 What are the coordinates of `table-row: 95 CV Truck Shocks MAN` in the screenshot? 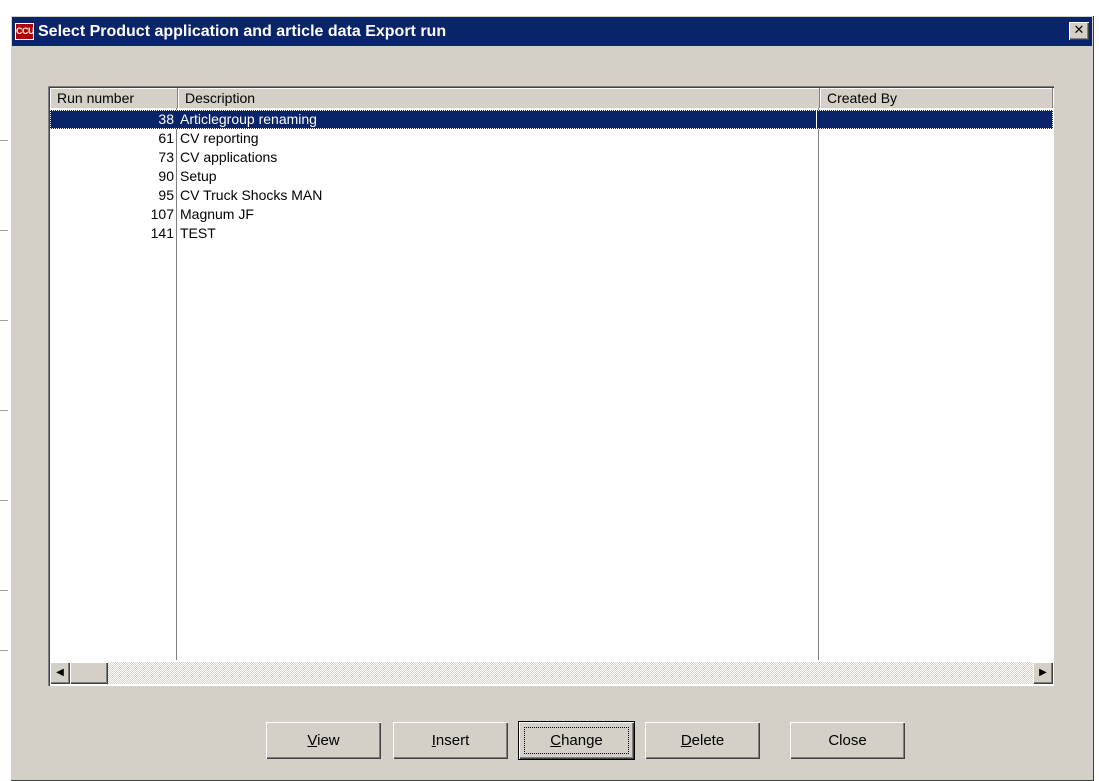 It's located at (551, 195).